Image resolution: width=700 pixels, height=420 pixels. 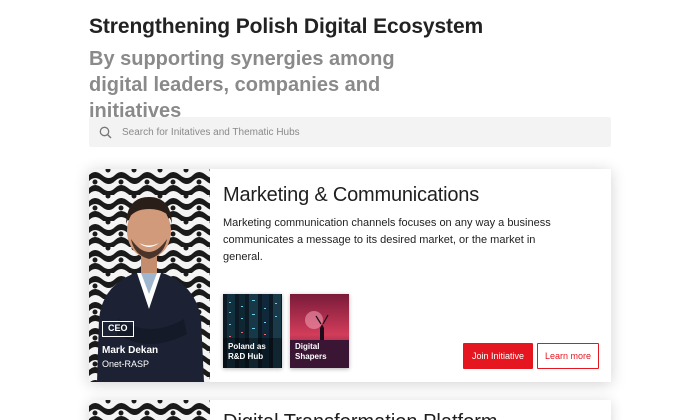 What do you see at coordinates (126, 364) in the screenshot?
I see `leader-organization: Onet-RASP` at bounding box center [126, 364].